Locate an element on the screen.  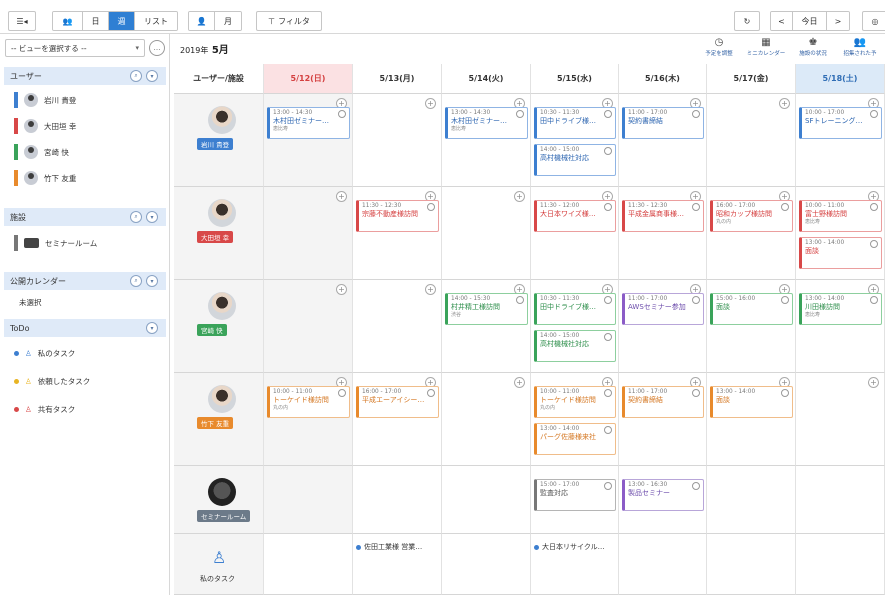
event-card: 11:00 - 17:00 AWSセミナー参加 is located at coordinates (663, 309).